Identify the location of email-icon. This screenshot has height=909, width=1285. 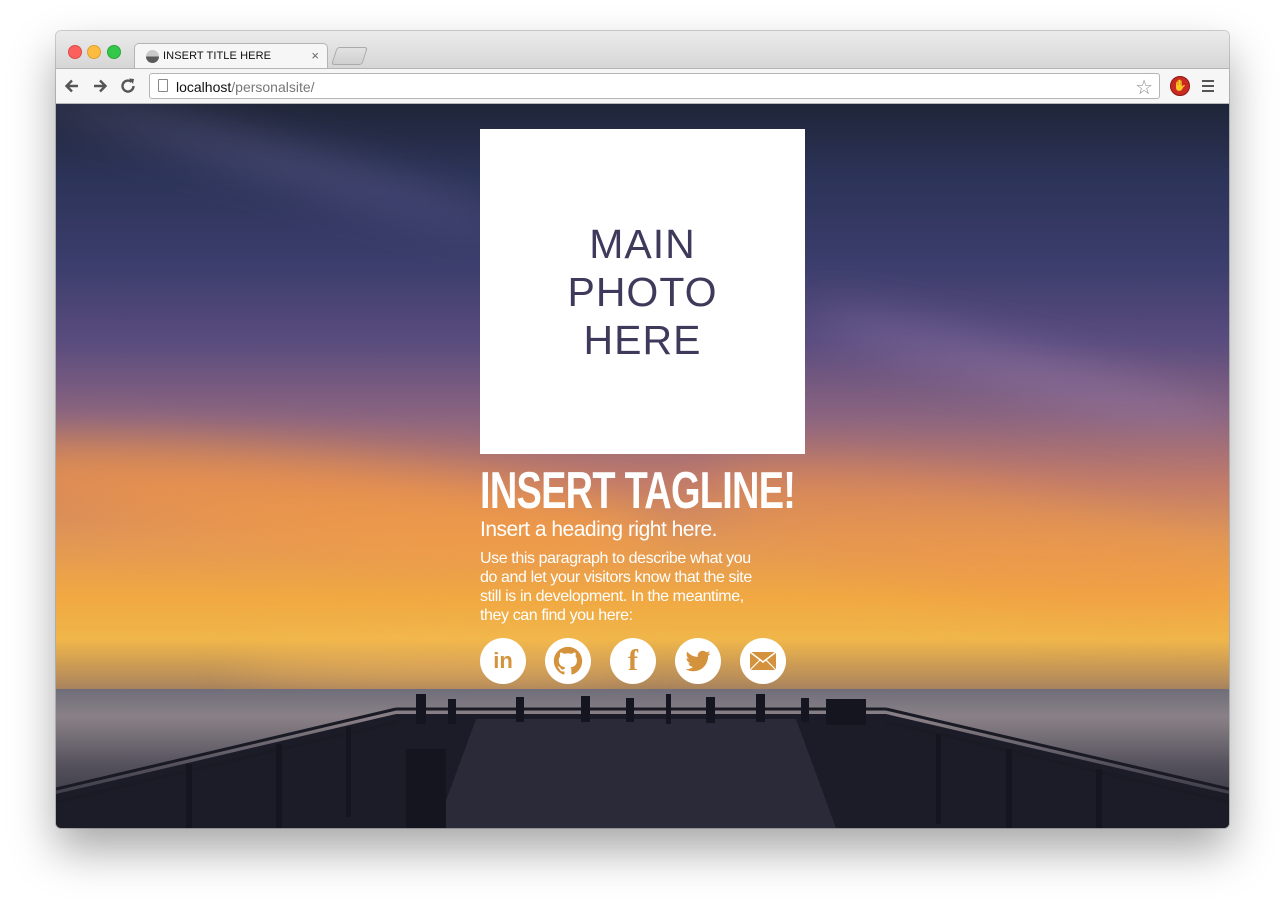
(763, 661).